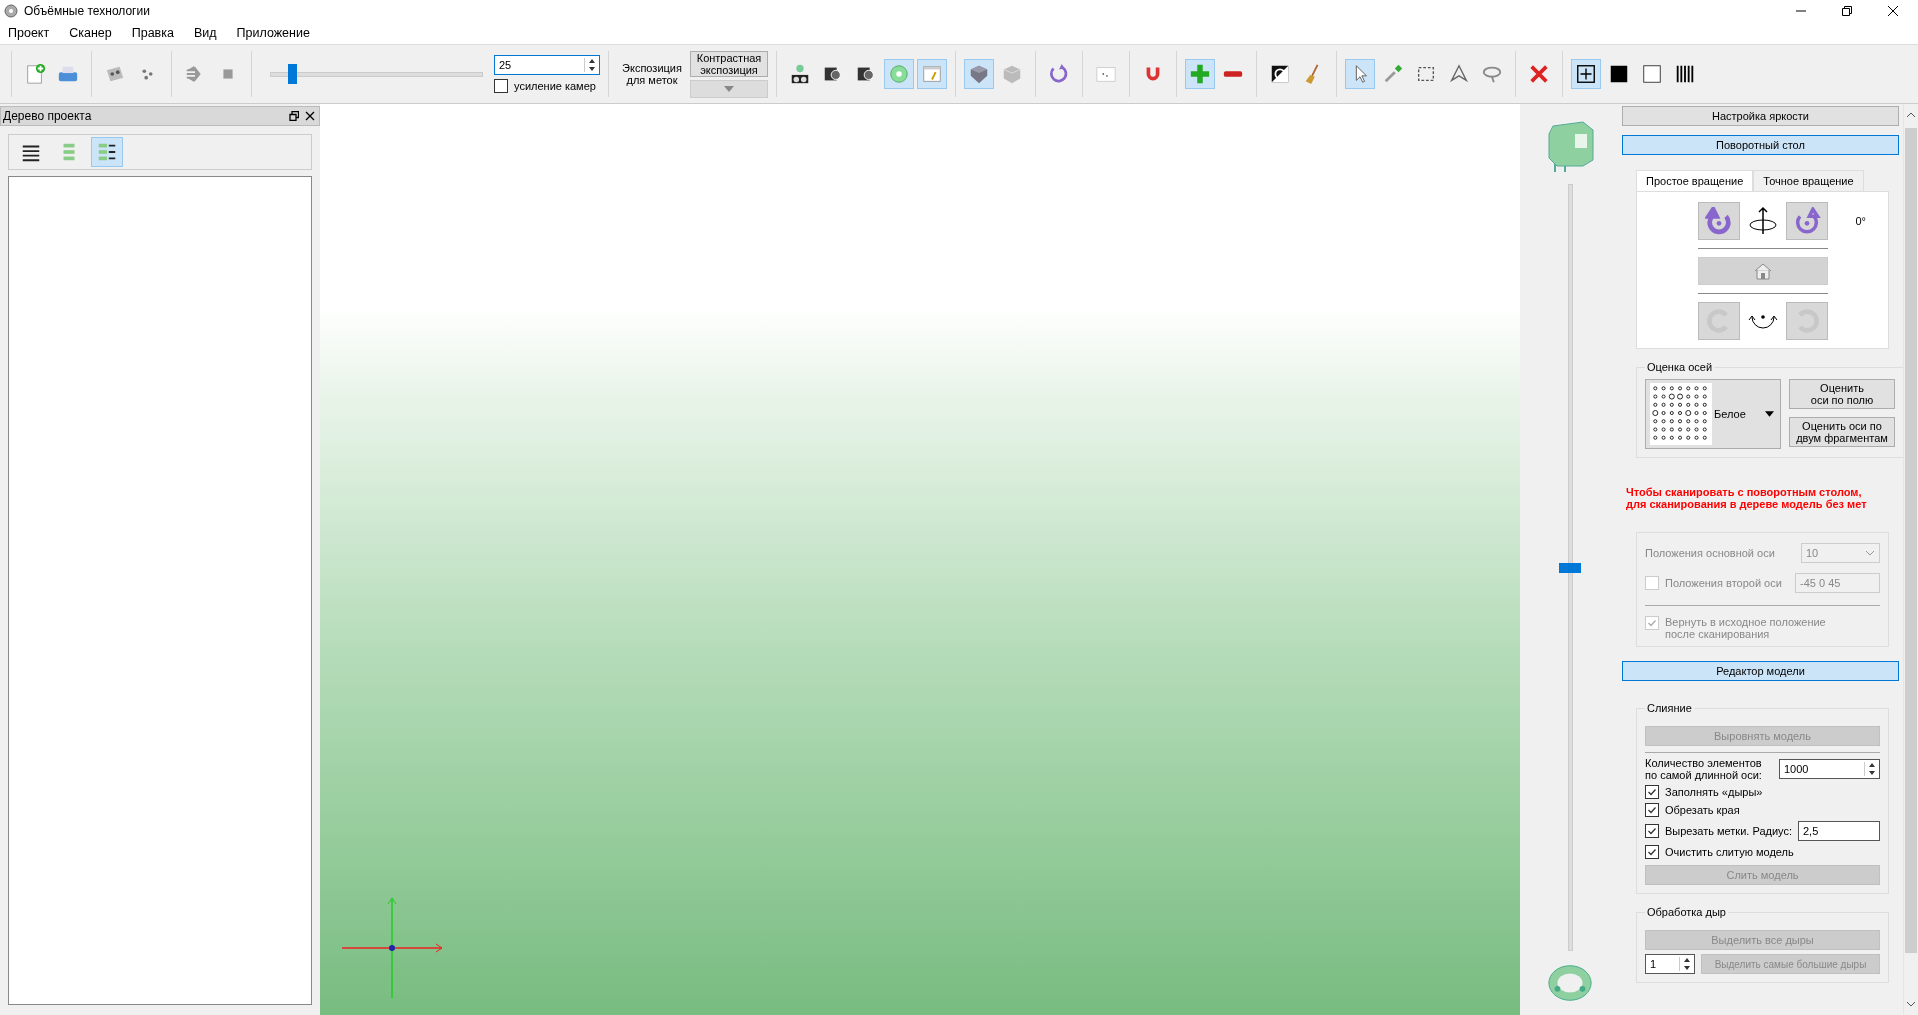 The image size is (1918, 1015). Describe the element at coordinates (1724, 583) in the screenshot. I see `checkbox-label: Положения второй оси` at that location.